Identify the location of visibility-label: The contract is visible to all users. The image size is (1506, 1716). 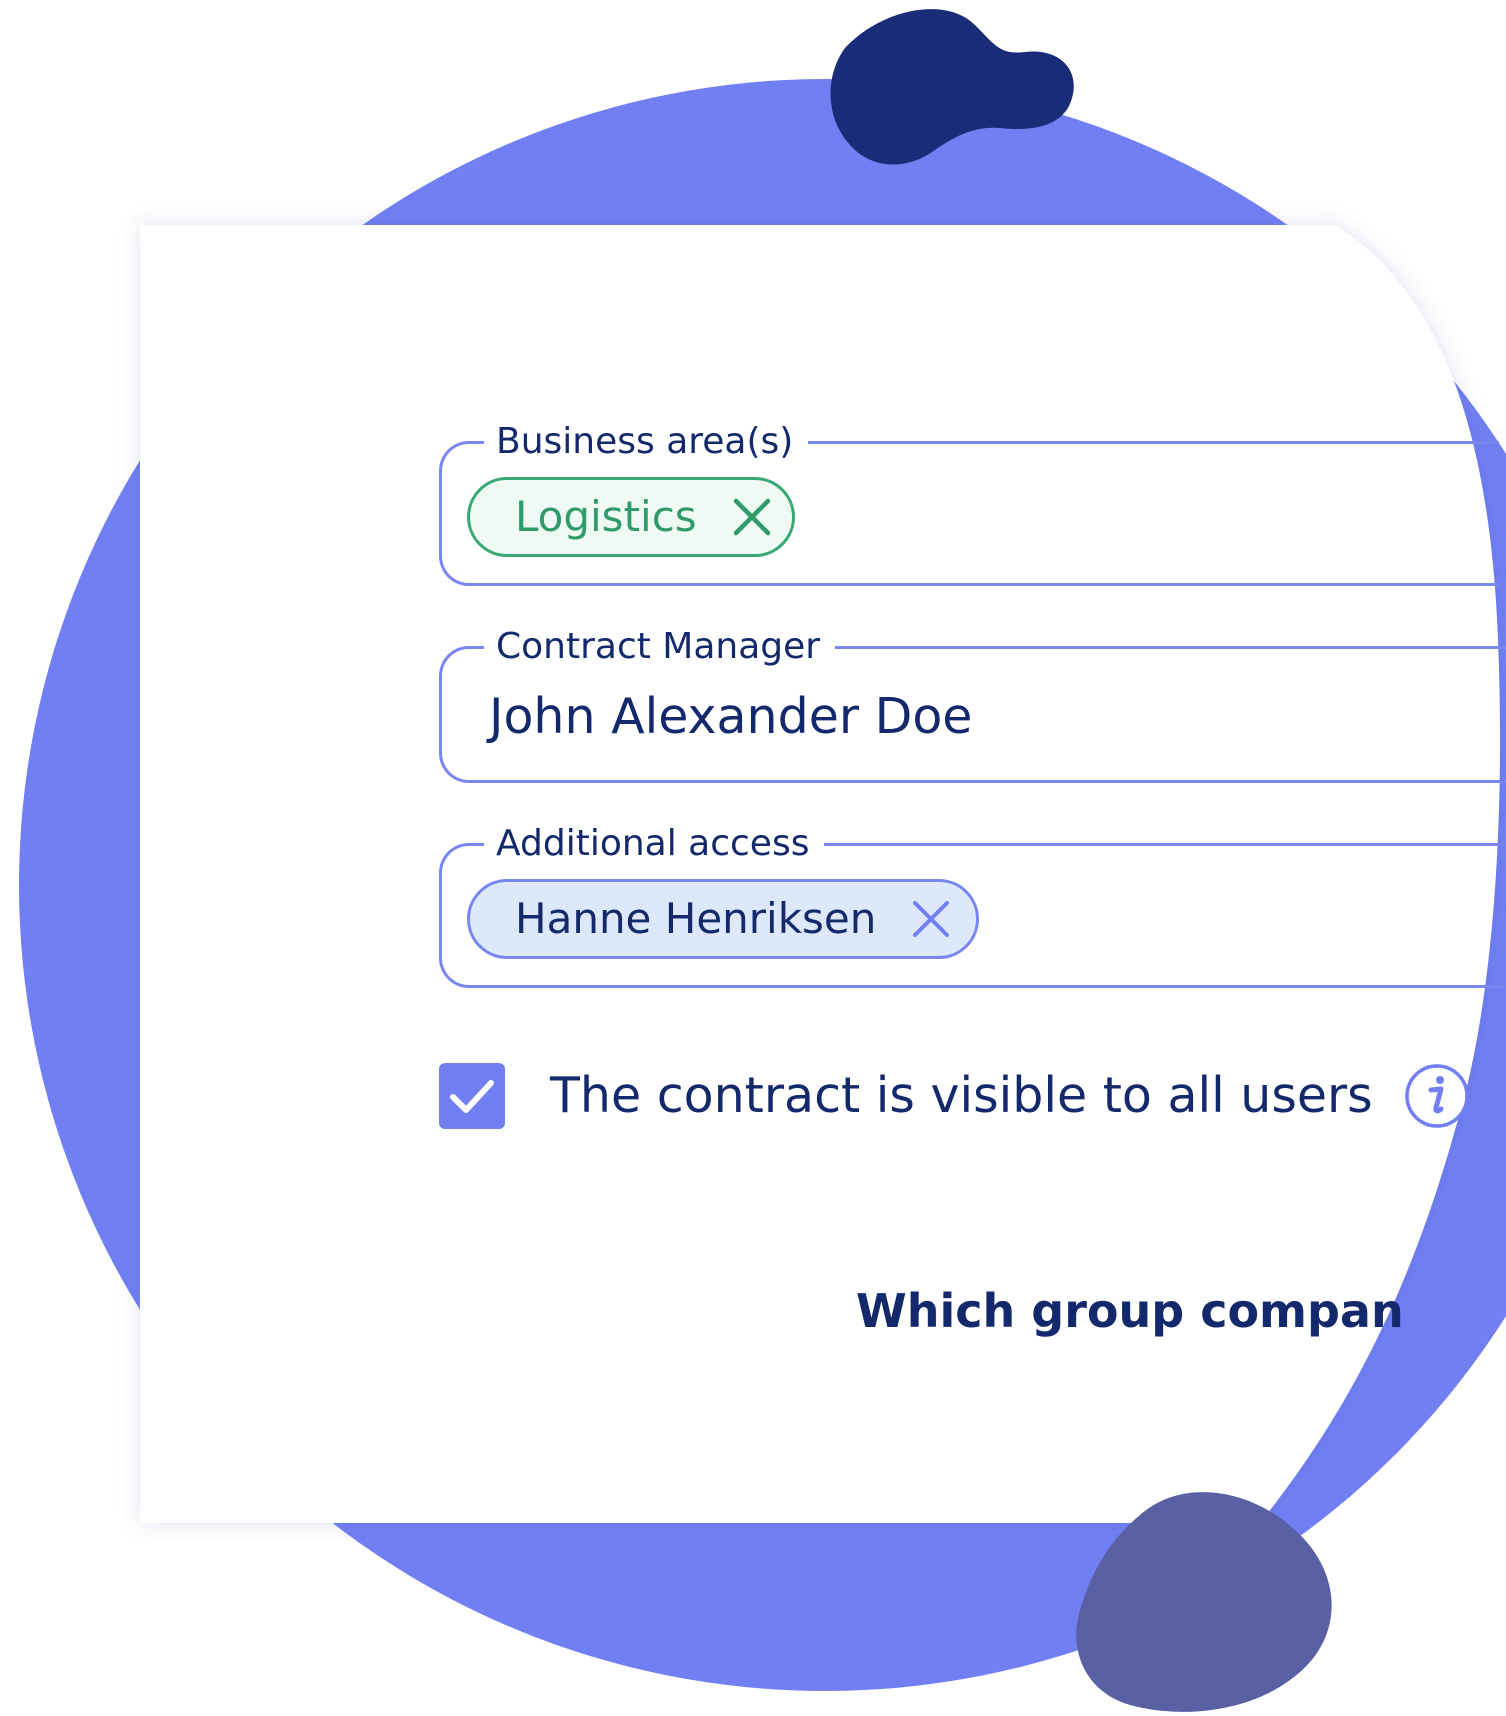
(961, 1095).